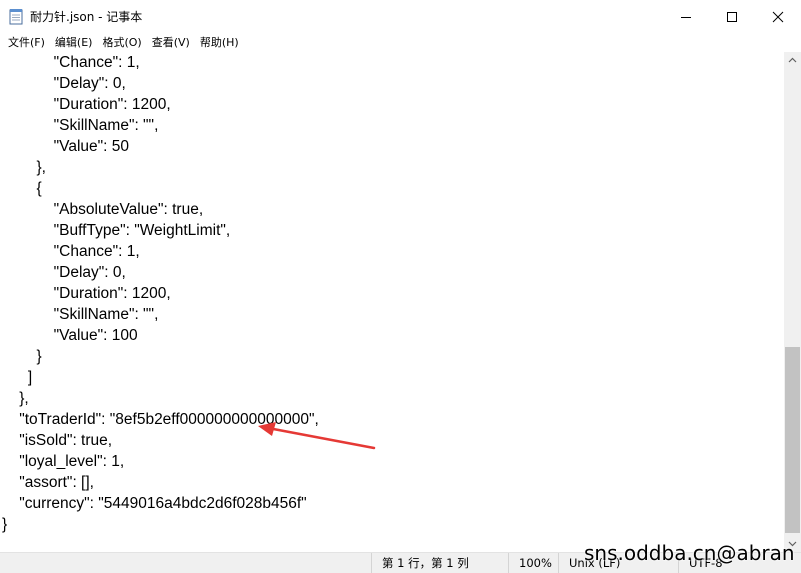 This screenshot has width=801, height=573. Describe the element at coordinates (792, 440) in the screenshot. I see `scrollbar-thumb` at that location.